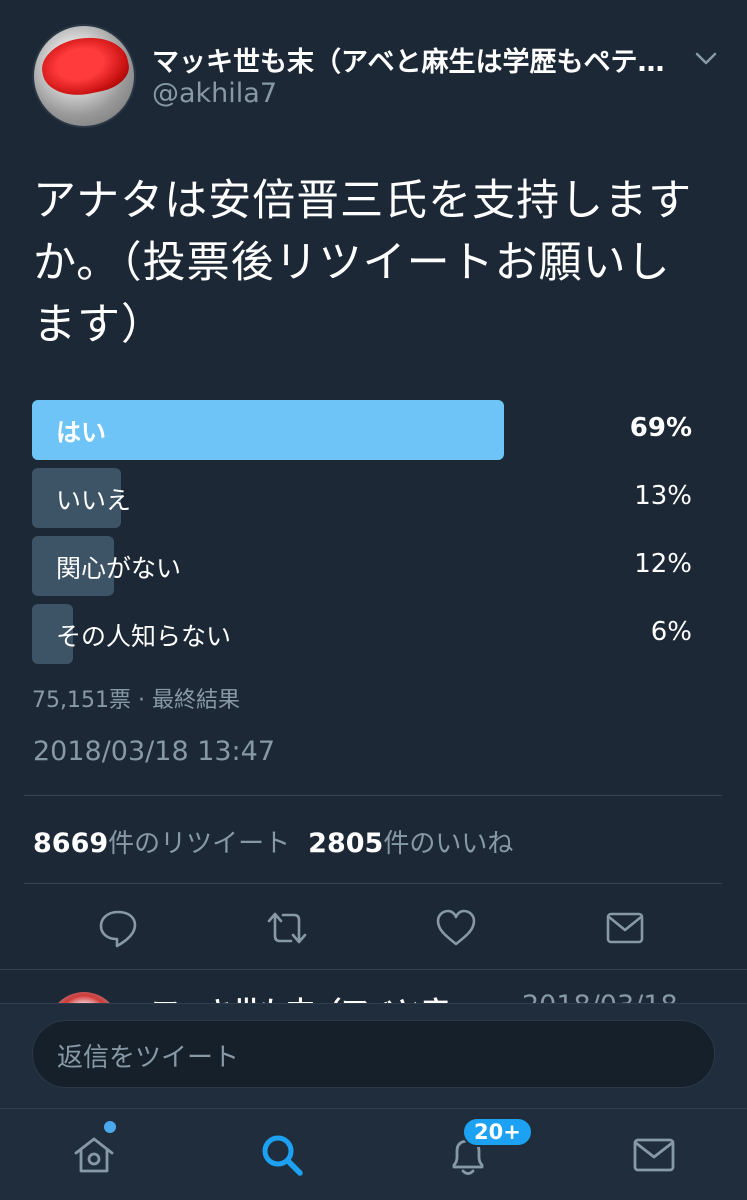 The height and width of the screenshot is (1200, 747). I want to click on home-icon, so click(94, 1155).